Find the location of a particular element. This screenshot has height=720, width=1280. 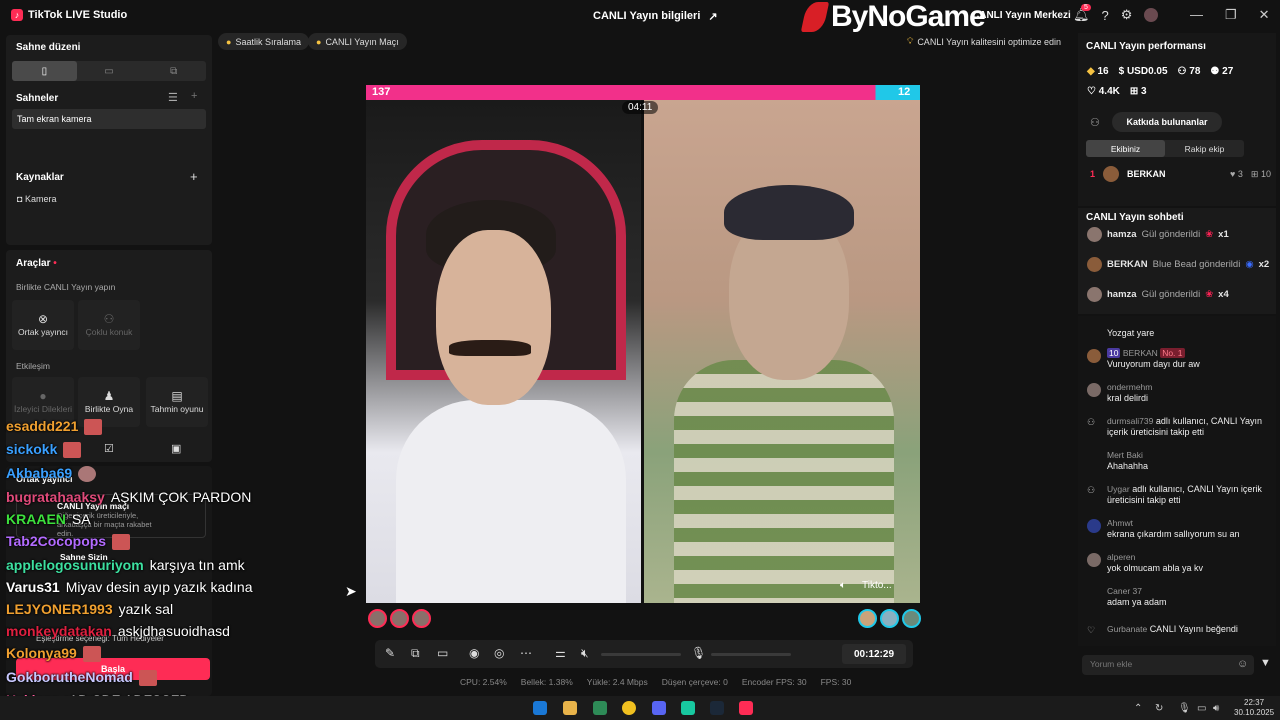

speaker-volume-slider is located at coordinates (641, 654).